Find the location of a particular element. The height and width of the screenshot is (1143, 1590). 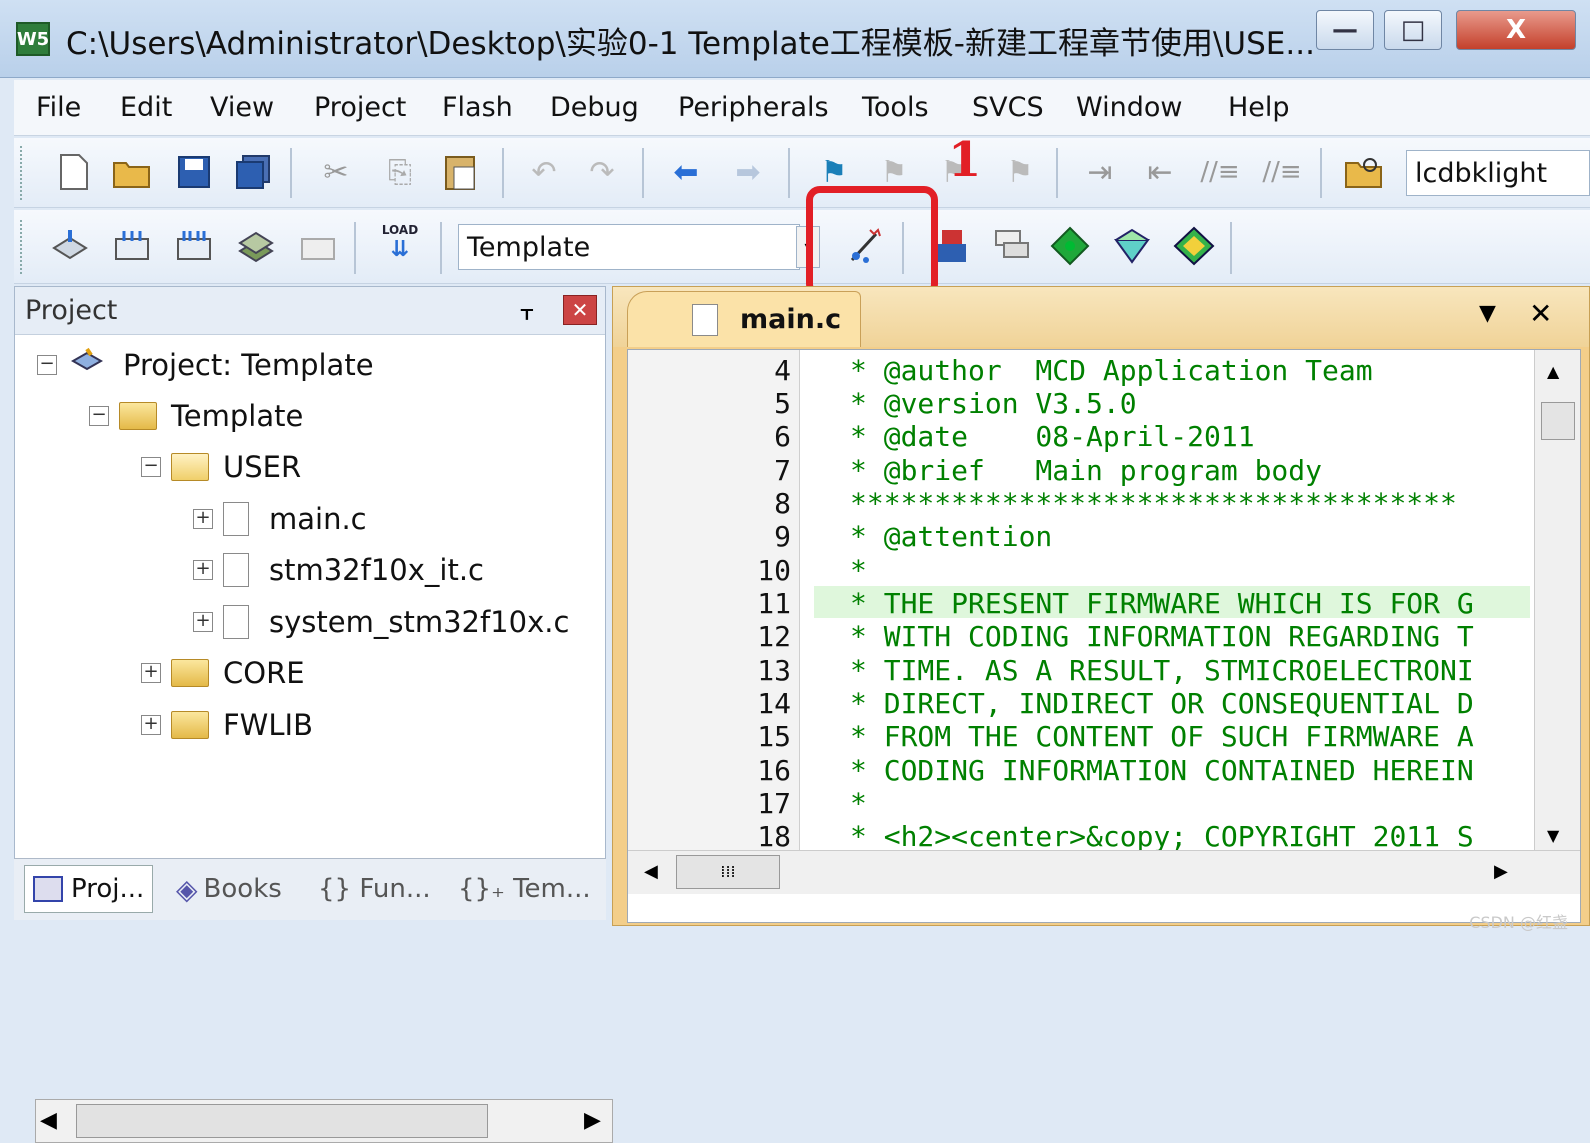

close-window-button: X is located at coordinates (1516, 30).